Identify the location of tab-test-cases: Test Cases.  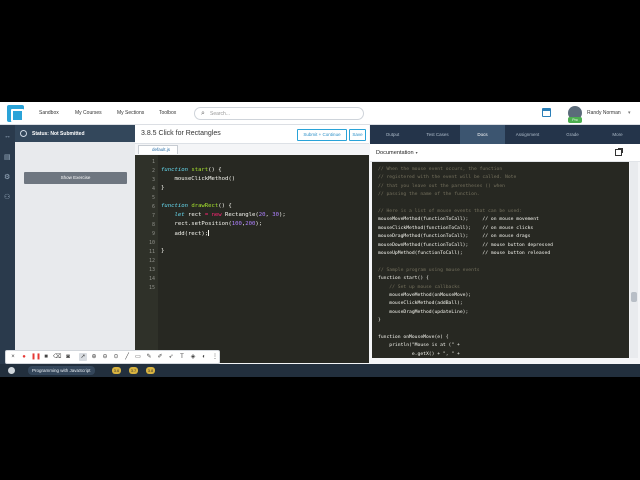
(437, 134).